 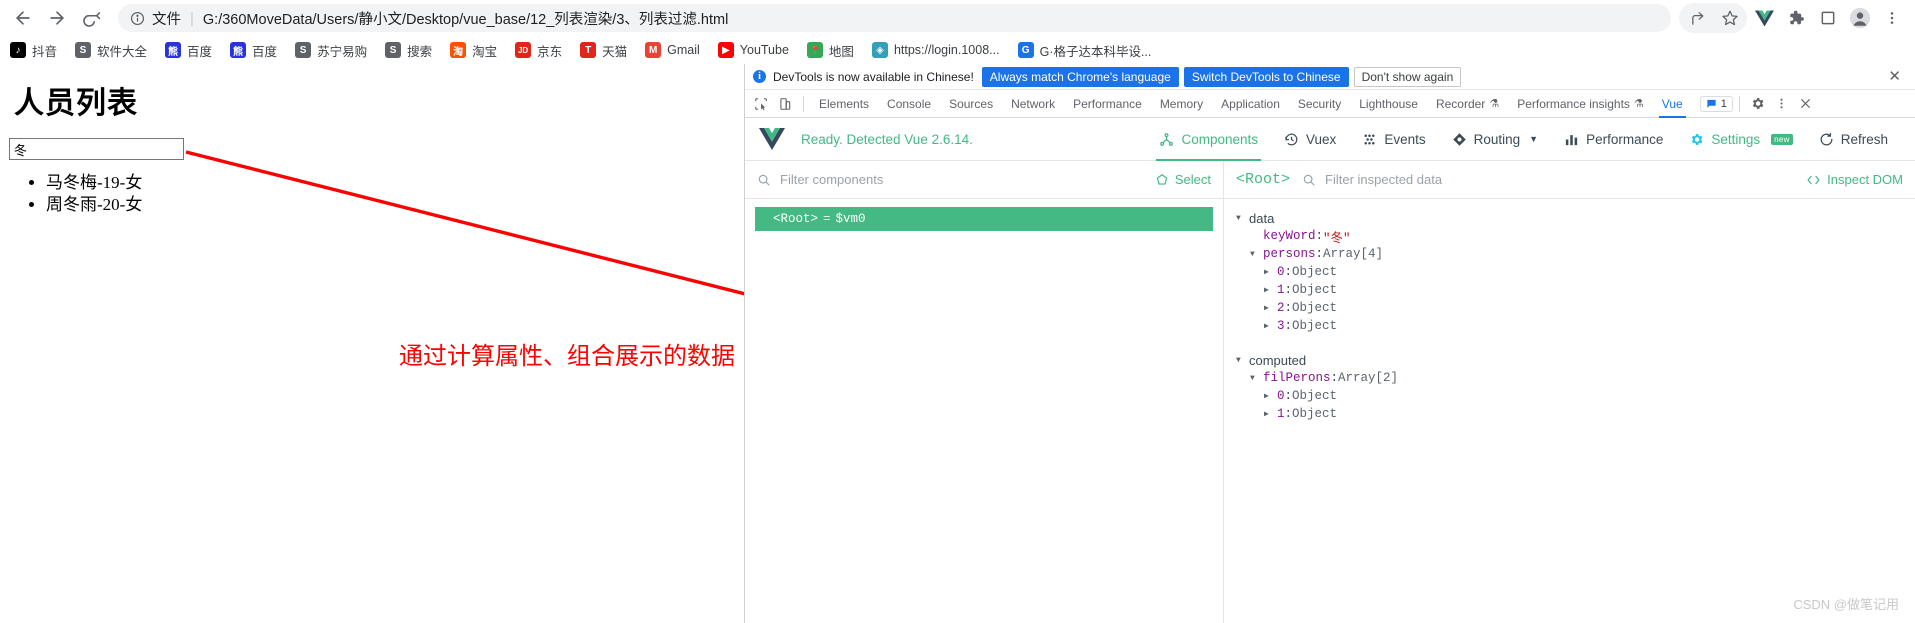 I want to click on vue-devtools-extension-icon, so click(x=1764, y=18).